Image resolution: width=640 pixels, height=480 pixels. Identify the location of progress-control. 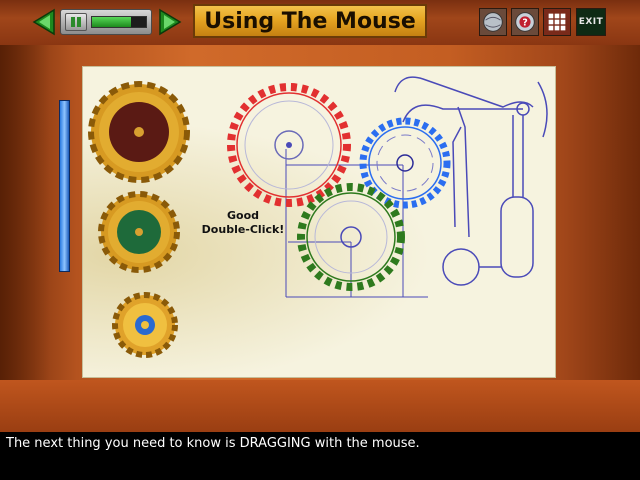
(106, 22).